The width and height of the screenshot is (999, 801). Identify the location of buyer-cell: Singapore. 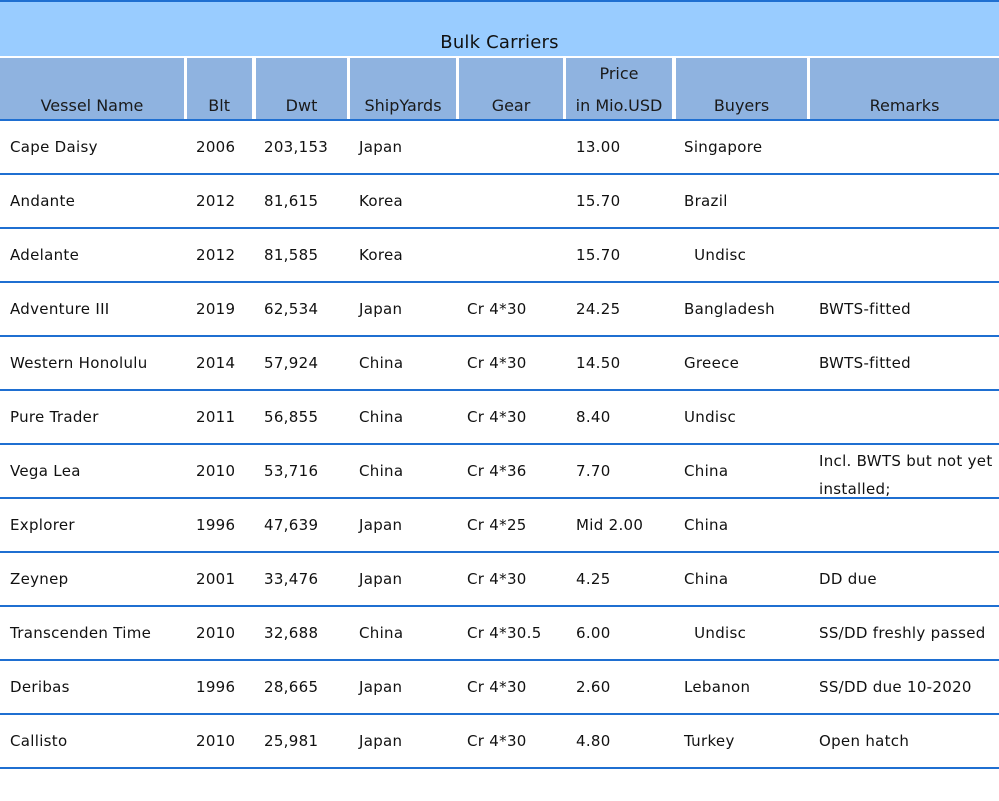
(723, 147).